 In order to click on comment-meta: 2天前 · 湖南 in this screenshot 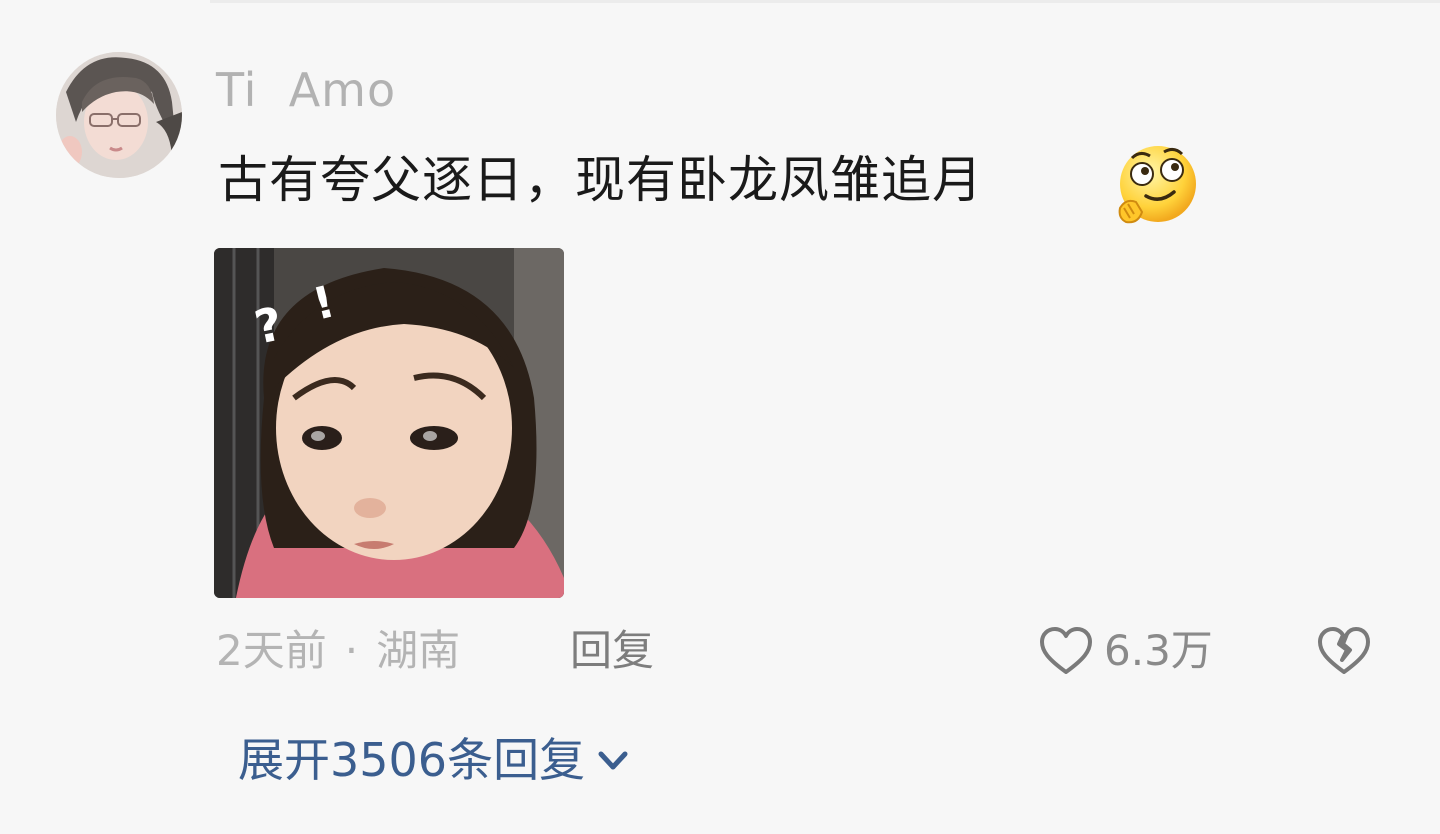, I will do `click(338, 651)`.